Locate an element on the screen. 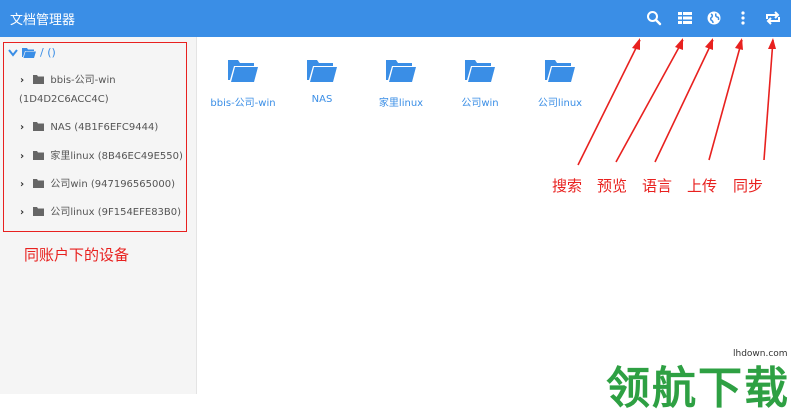 The width and height of the screenshot is (791, 414). annotation-search: 搜索 is located at coordinates (567, 186).